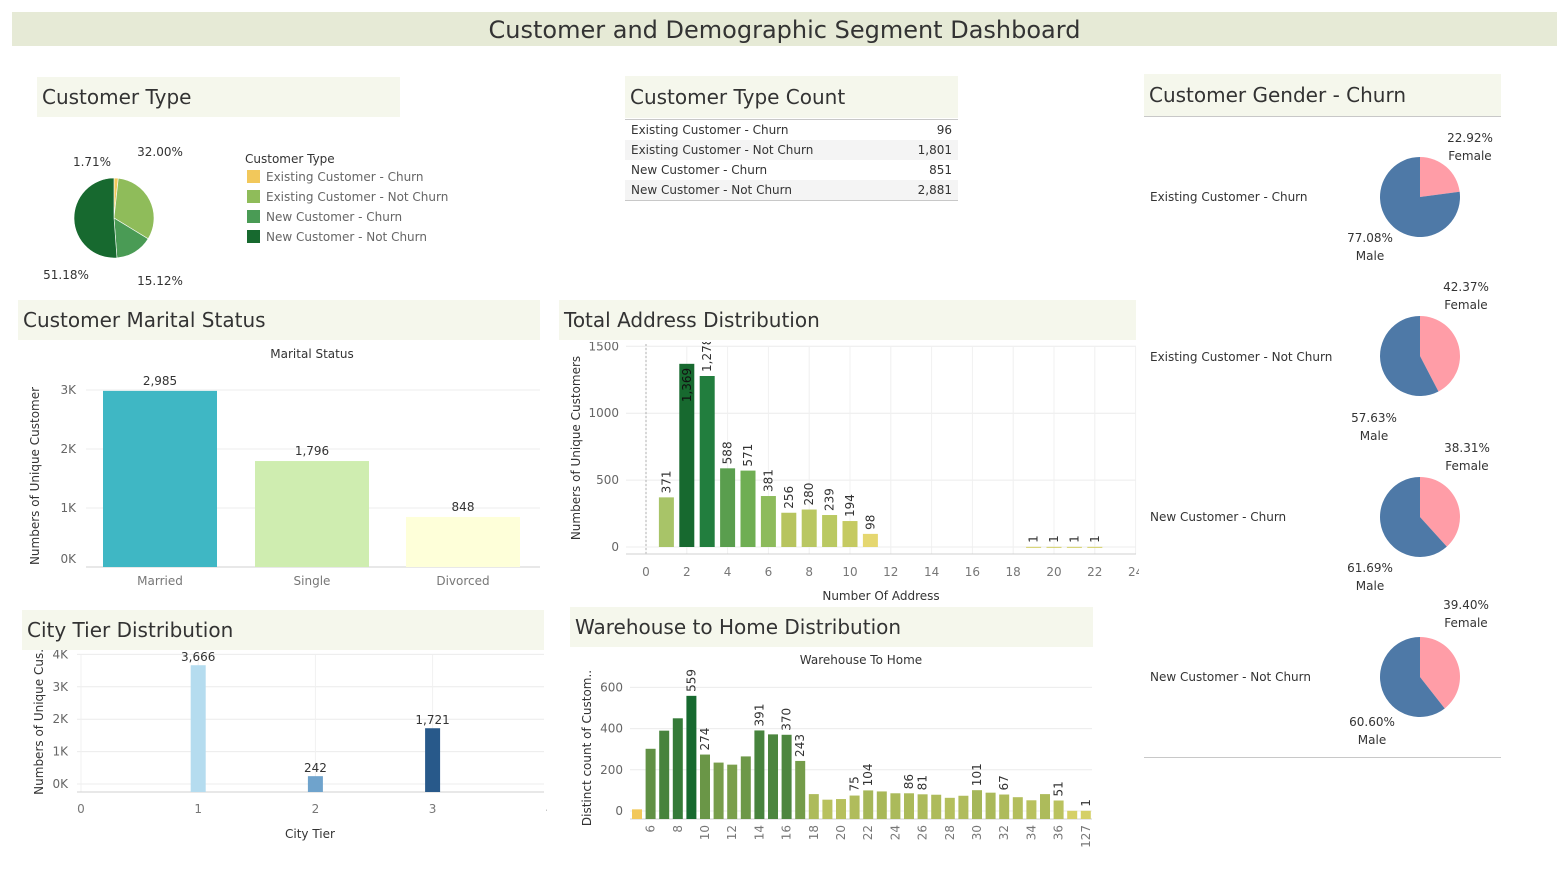  Describe the element at coordinates (603, 413) in the screenshot. I see `y-tick-label: 1000` at that location.